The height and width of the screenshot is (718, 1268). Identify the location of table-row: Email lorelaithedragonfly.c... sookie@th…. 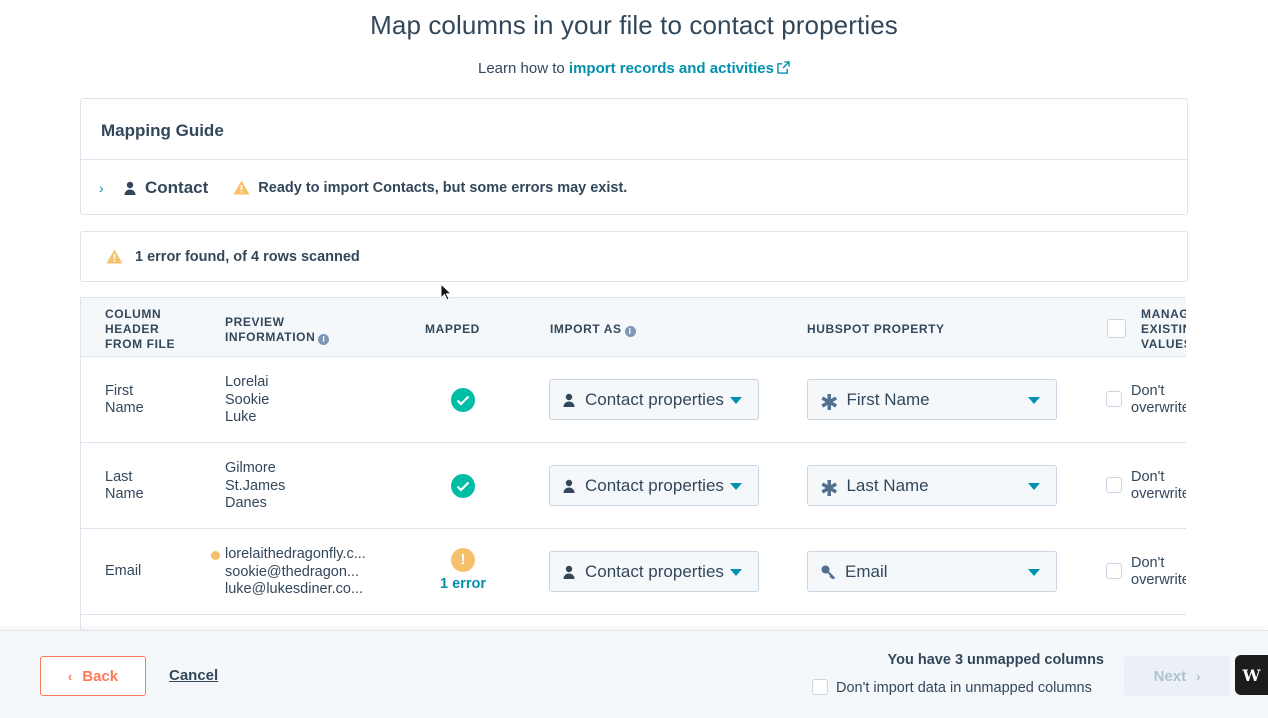
(633, 572).